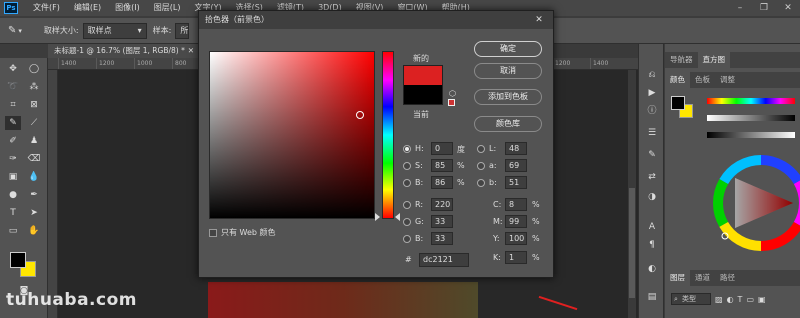 This screenshot has width=800, height=318. Describe the element at coordinates (516, 257) in the screenshot. I see `black-input: 1` at that location.